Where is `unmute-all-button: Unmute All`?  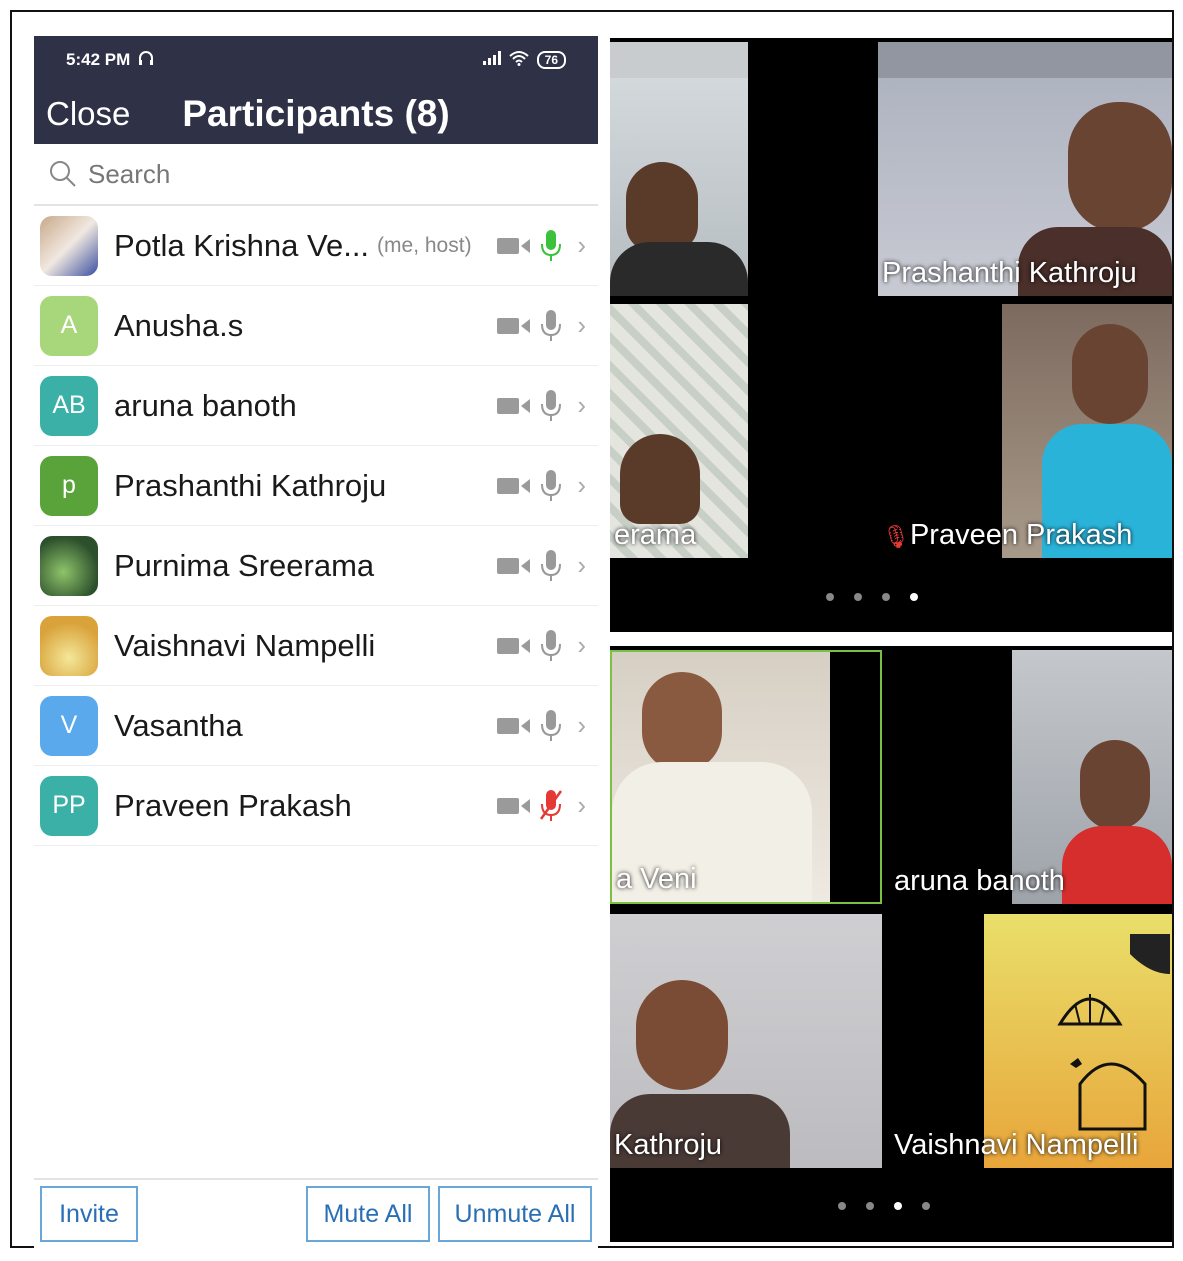 unmute-all-button: Unmute All is located at coordinates (515, 1214).